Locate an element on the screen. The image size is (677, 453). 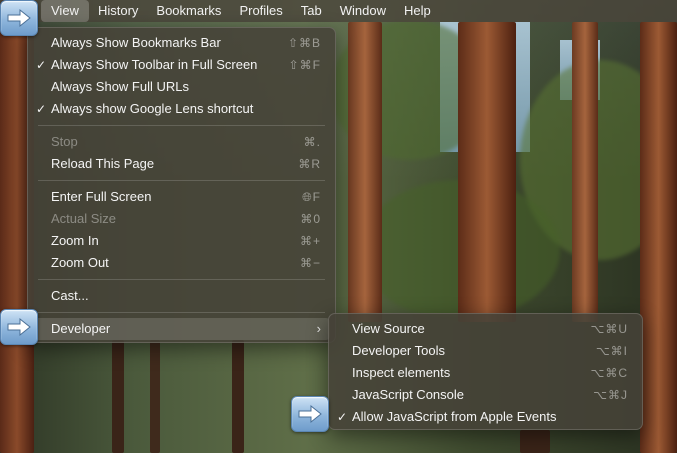
menu-item-stop: Stop ⌘. is located at coordinates (181, 142).